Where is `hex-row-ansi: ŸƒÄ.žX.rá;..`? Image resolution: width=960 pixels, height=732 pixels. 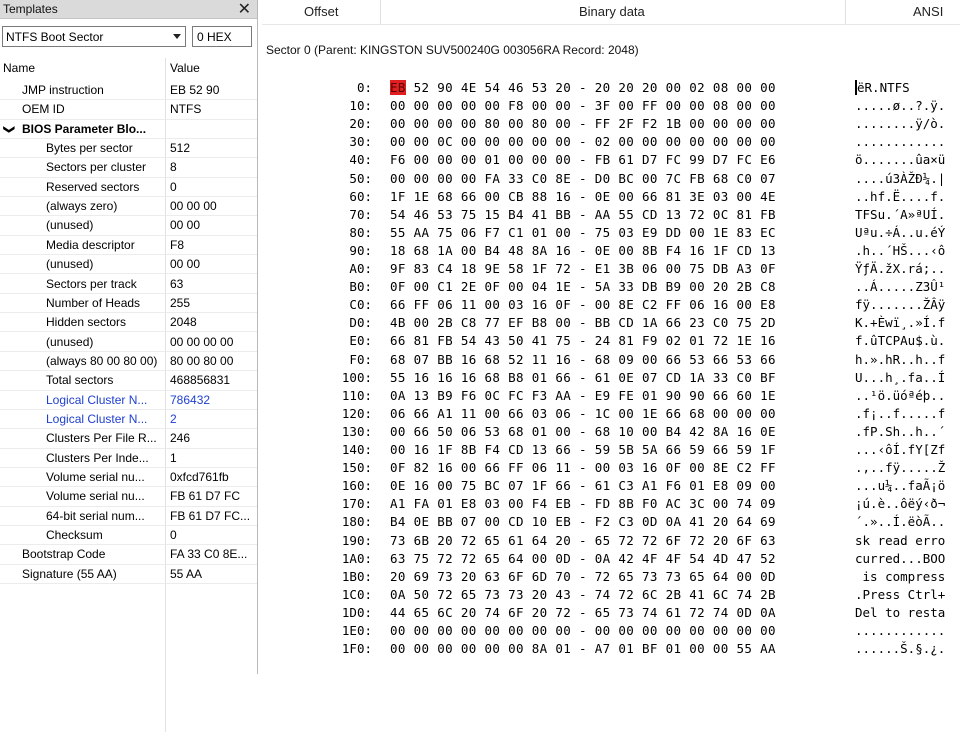 hex-row-ansi: ŸƒÄ.žX.rá;.. is located at coordinates (907, 268).